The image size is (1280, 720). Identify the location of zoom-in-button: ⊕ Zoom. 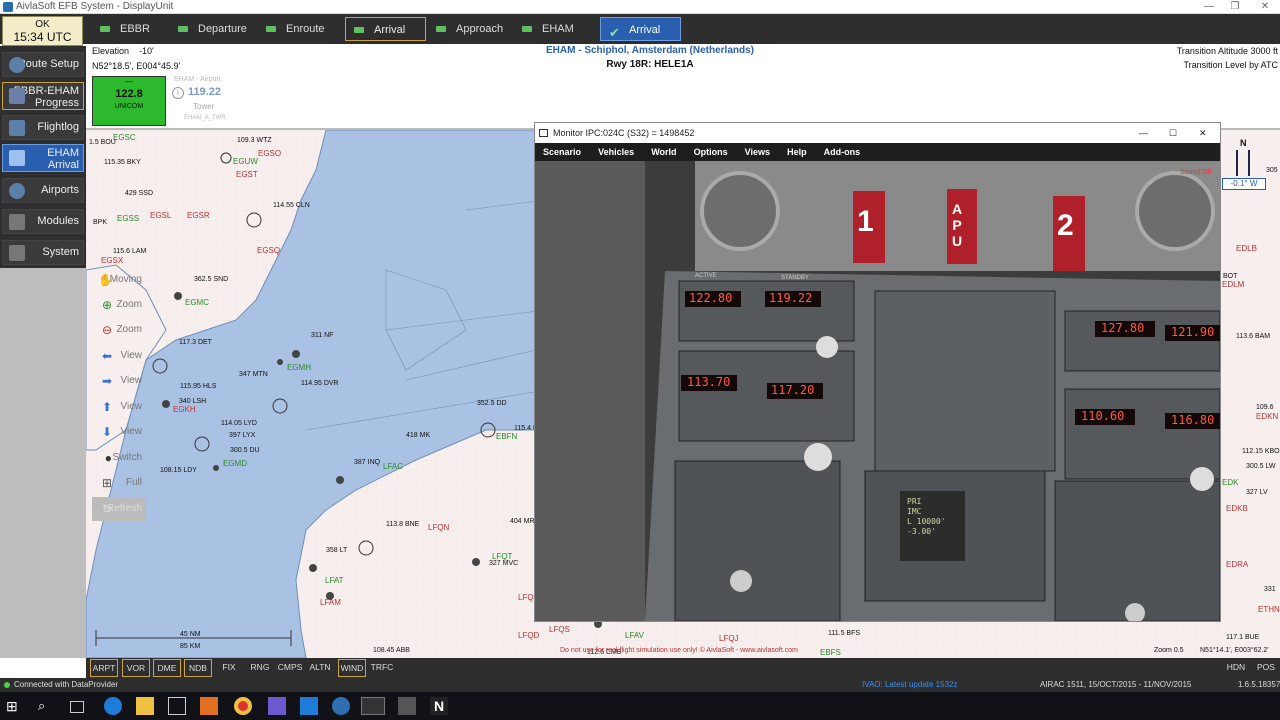
(119, 305).